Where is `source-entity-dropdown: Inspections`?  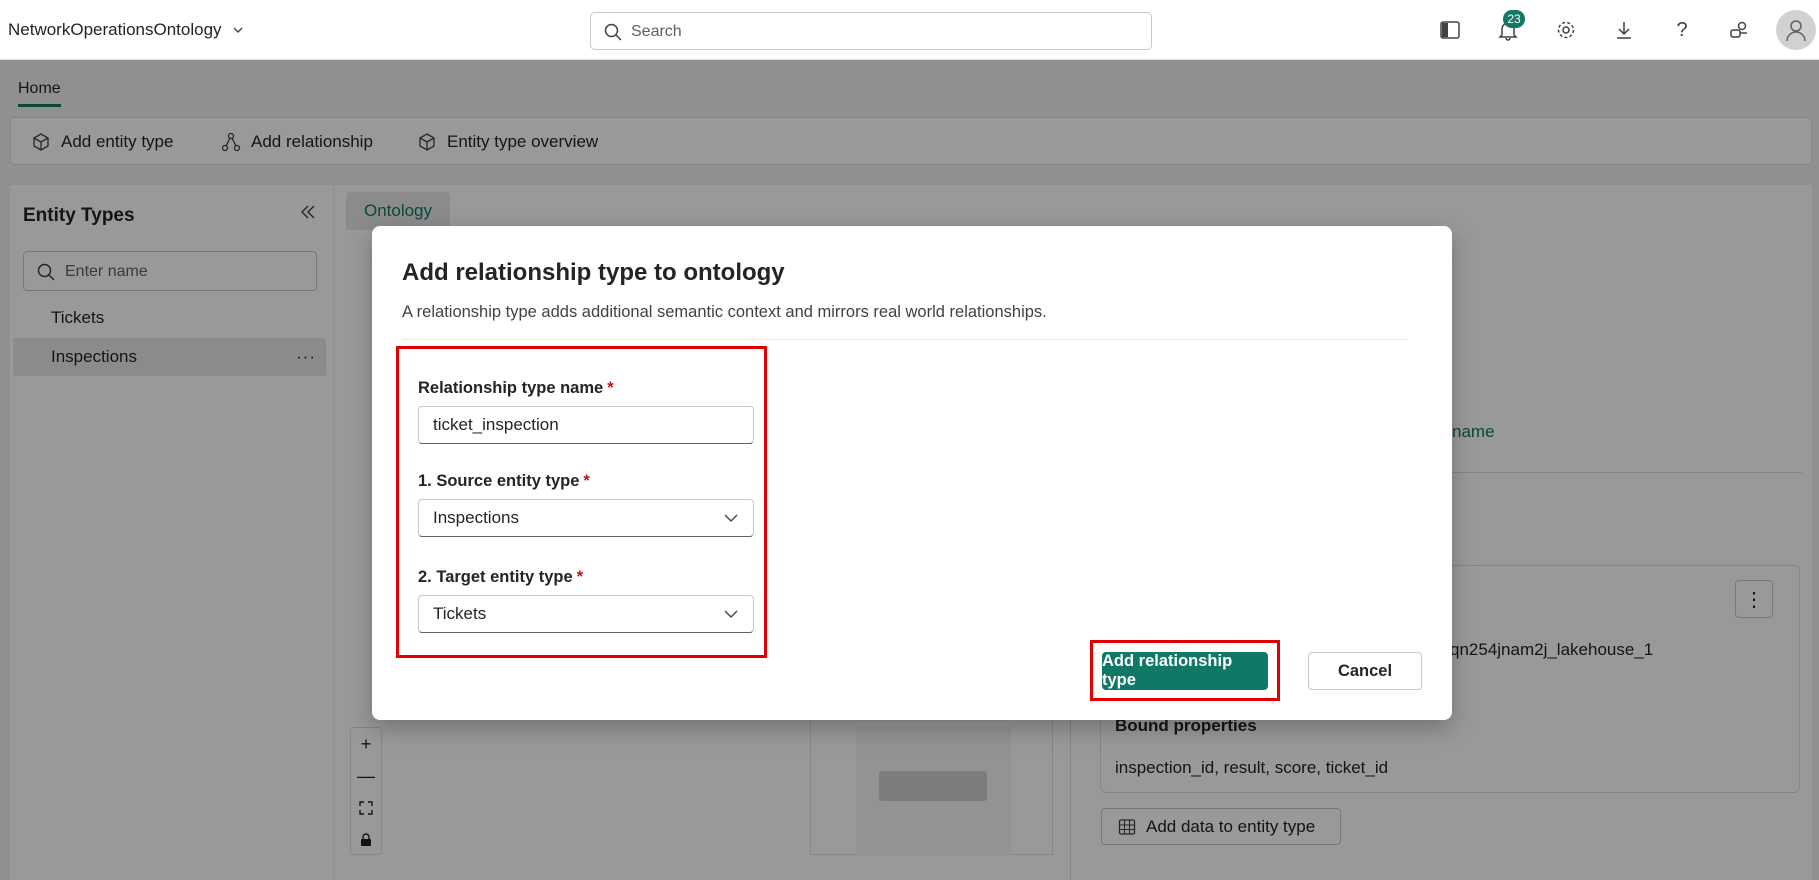 source-entity-dropdown: Inspections is located at coordinates (586, 518).